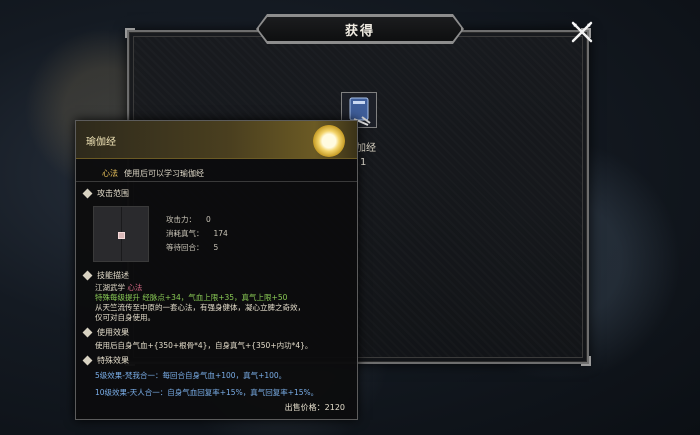  I want to click on tooltip-type: 心法 使用后可以学习瑜伽经, so click(153, 173).